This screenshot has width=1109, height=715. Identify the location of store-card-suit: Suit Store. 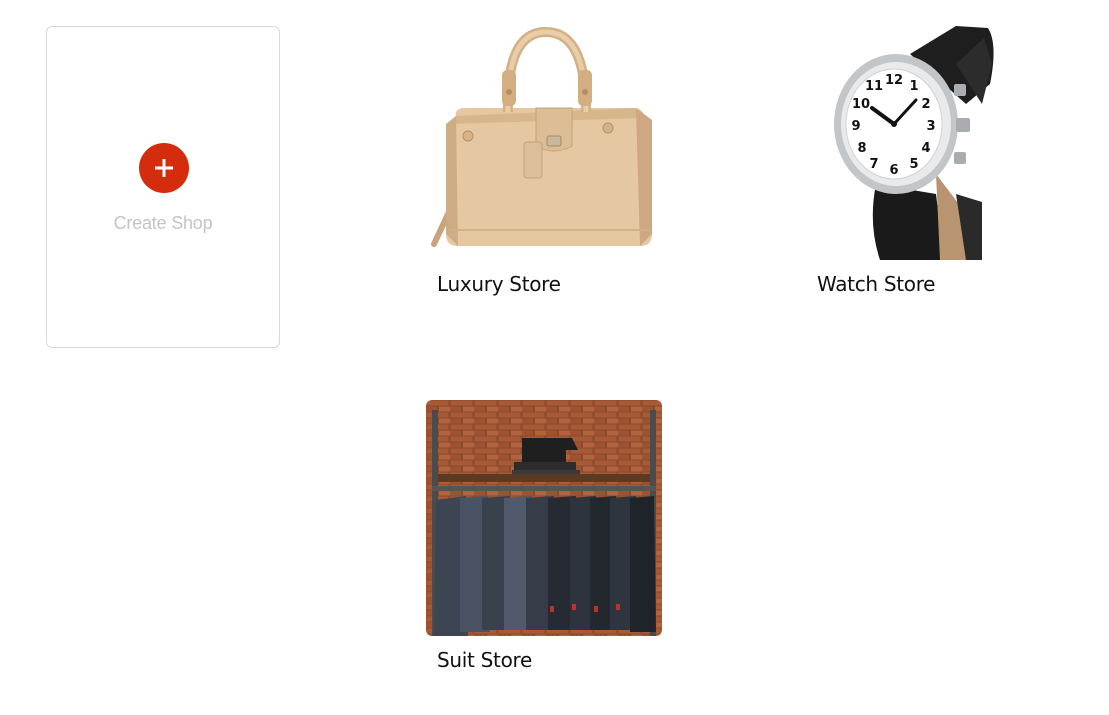
(544, 536).